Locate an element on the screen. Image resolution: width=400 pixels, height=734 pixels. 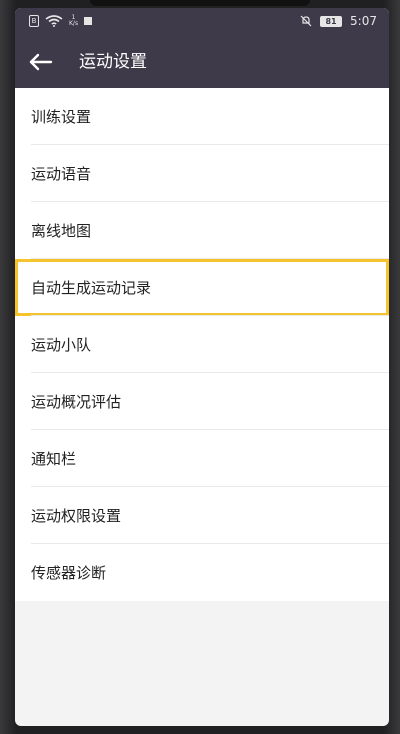
status-bar: B 1 K/s 81 5:07 is located at coordinates (202, 22).